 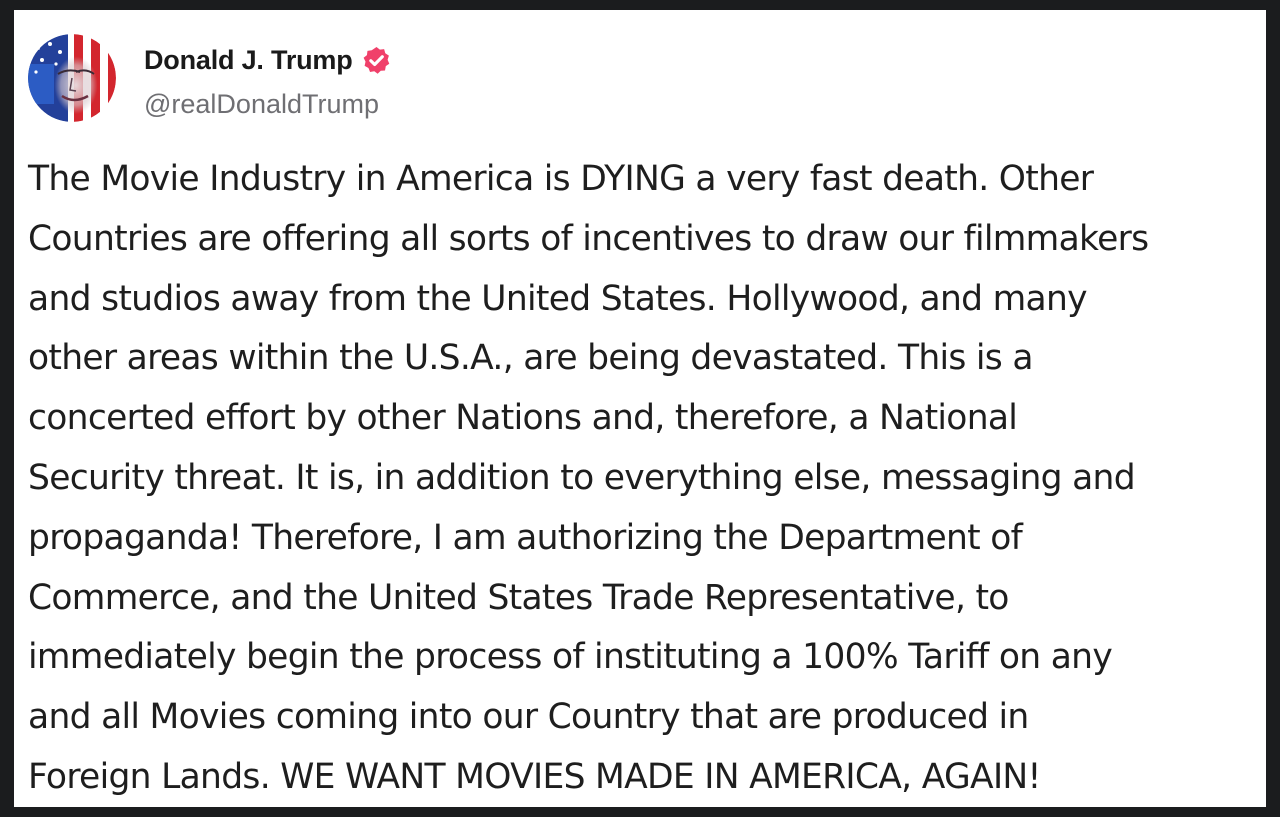 I want to click on avatar-flag-portrait-icon, so click(x=72, y=78).